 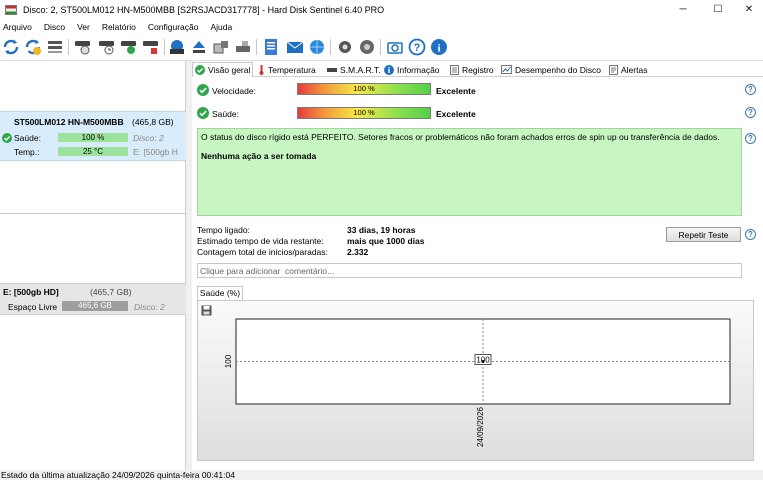 What do you see at coordinates (31, 292) in the screenshot?
I see `volume-name: E: [500gb HD]` at bounding box center [31, 292].